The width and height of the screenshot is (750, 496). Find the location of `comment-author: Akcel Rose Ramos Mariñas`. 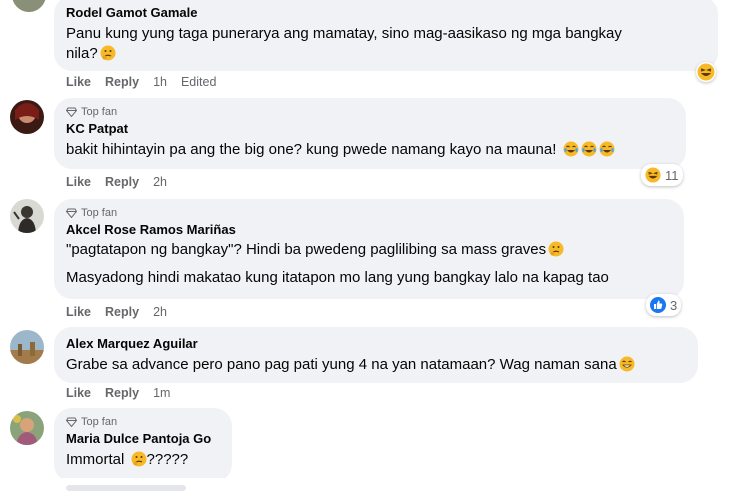

comment-author: Akcel Rose Ramos Mariñas is located at coordinates (369, 229).